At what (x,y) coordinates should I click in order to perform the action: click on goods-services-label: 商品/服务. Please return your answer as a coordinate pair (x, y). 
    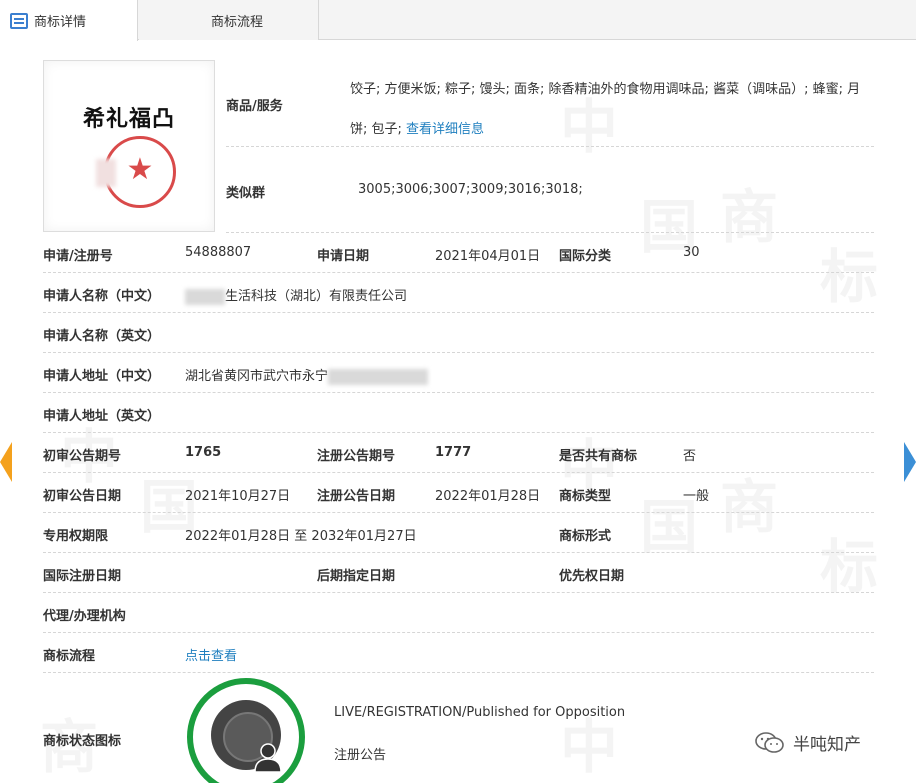
    Looking at the image, I should click on (254, 106).